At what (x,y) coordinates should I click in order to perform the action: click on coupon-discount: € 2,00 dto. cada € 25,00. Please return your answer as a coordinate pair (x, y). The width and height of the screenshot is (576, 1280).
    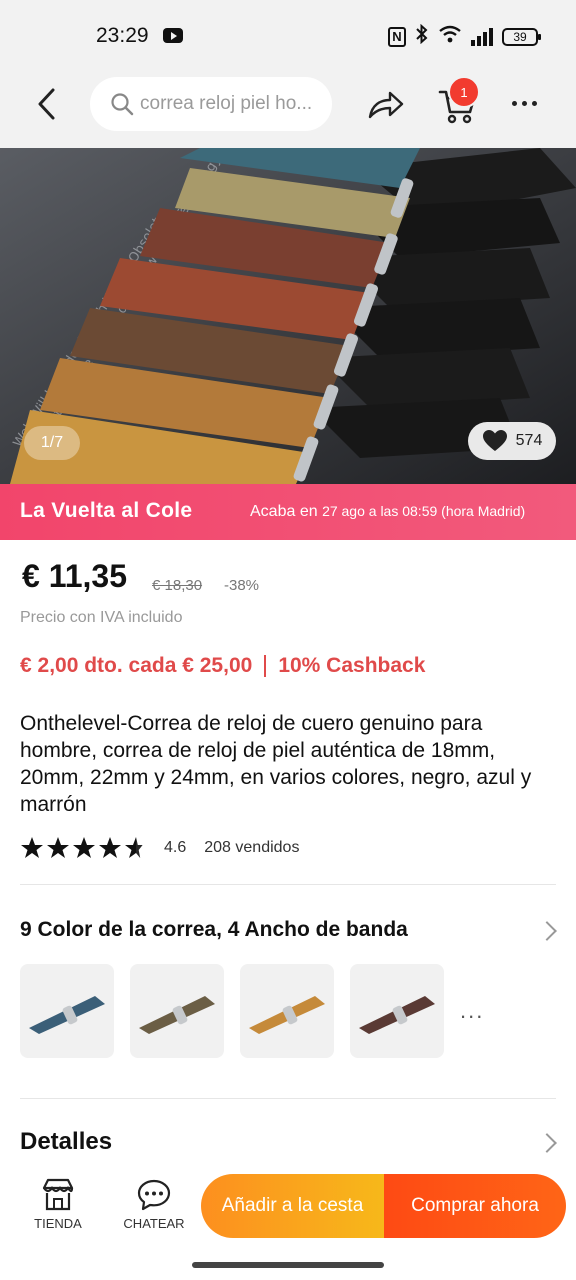
    Looking at the image, I should click on (136, 665).